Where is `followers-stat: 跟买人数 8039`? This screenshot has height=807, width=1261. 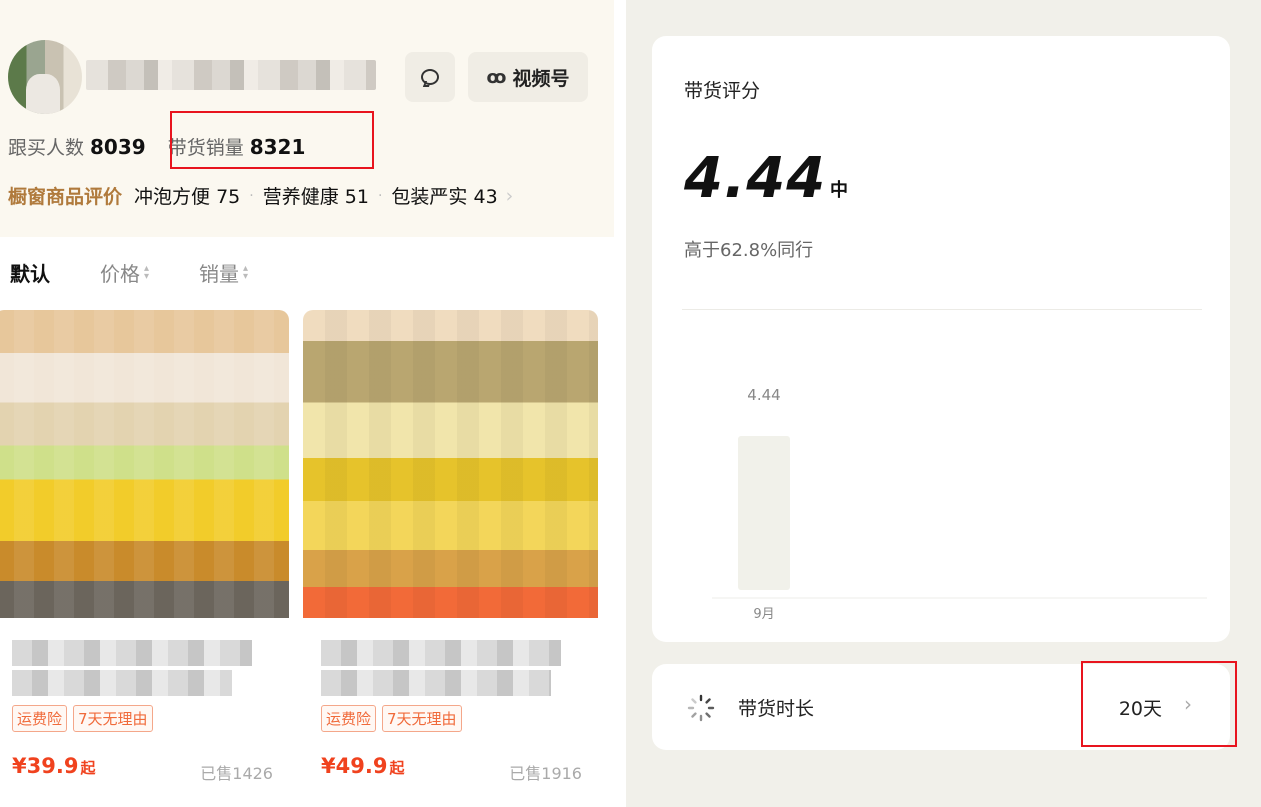
followers-stat: 跟买人数 8039 is located at coordinates (77, 146).